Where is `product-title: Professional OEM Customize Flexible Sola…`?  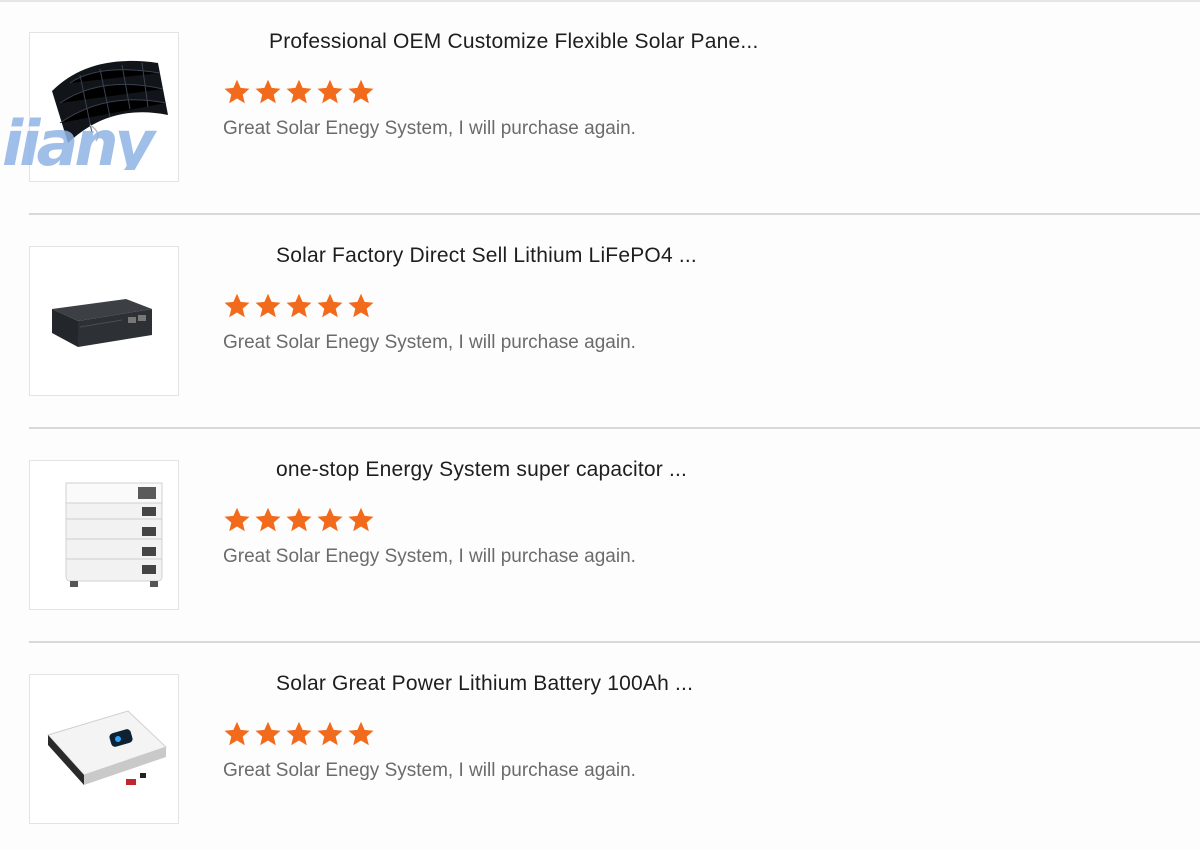
product-title: Professional OEM Customize Flexible Sola… is located at coordinates (514, 42).